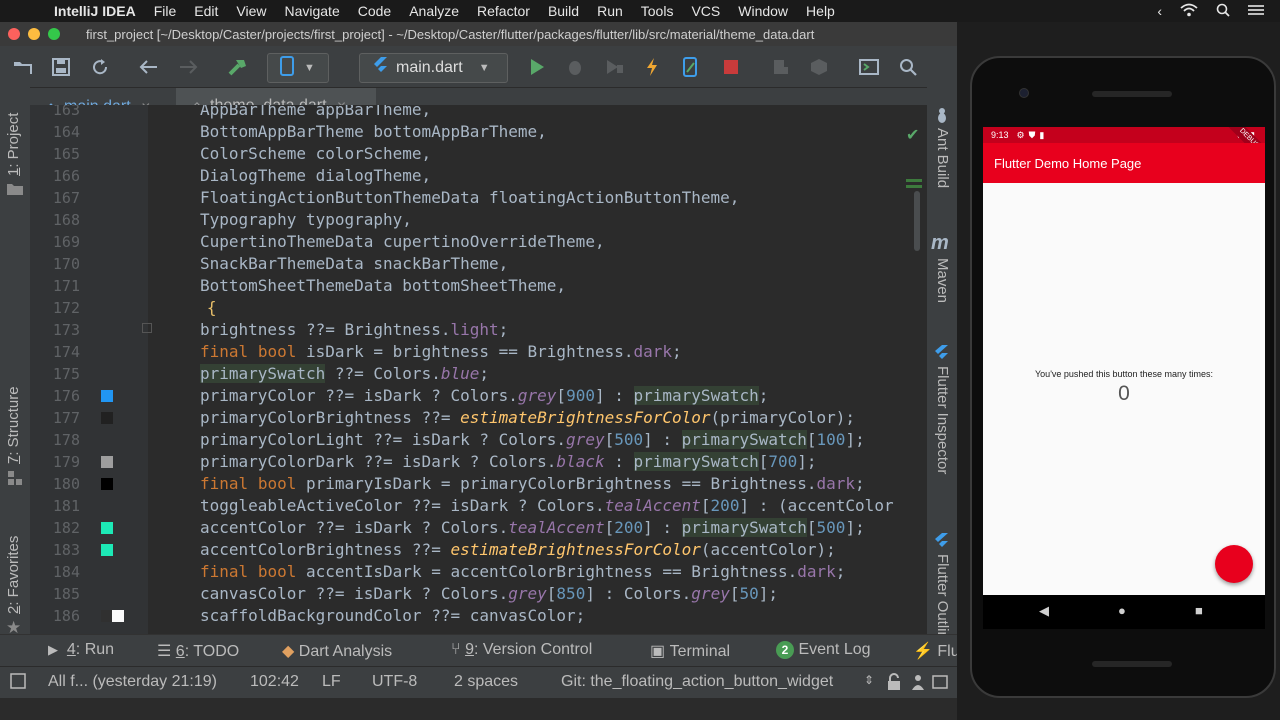  I want to click on line-number: 184, so click(66, 572).